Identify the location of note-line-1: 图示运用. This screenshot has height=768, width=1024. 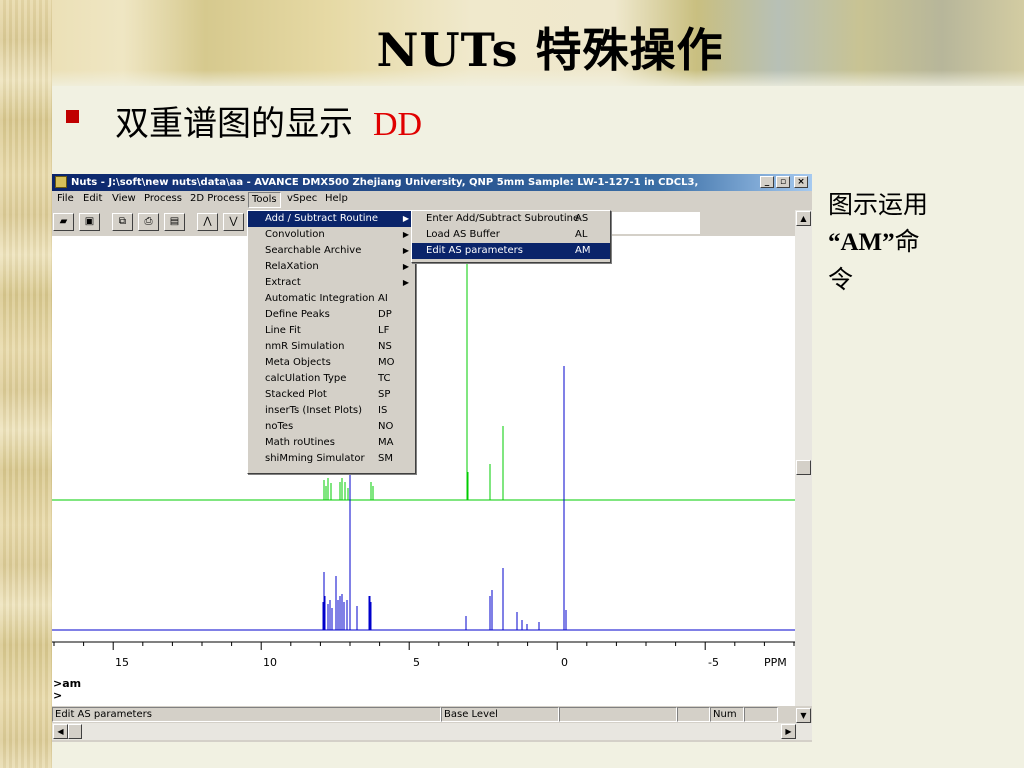
(878, 204).